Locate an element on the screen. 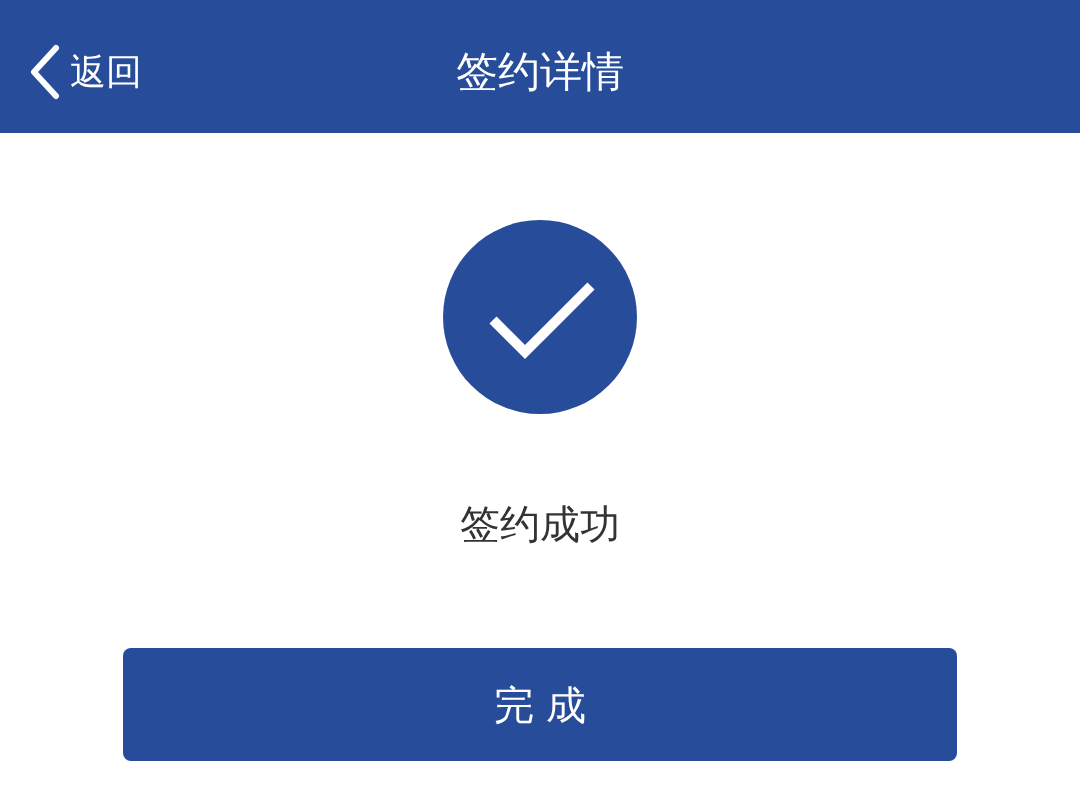 The height and width of the screenshot is (811, 1080). back-button: 返回 is located at coordinates (85, 71).